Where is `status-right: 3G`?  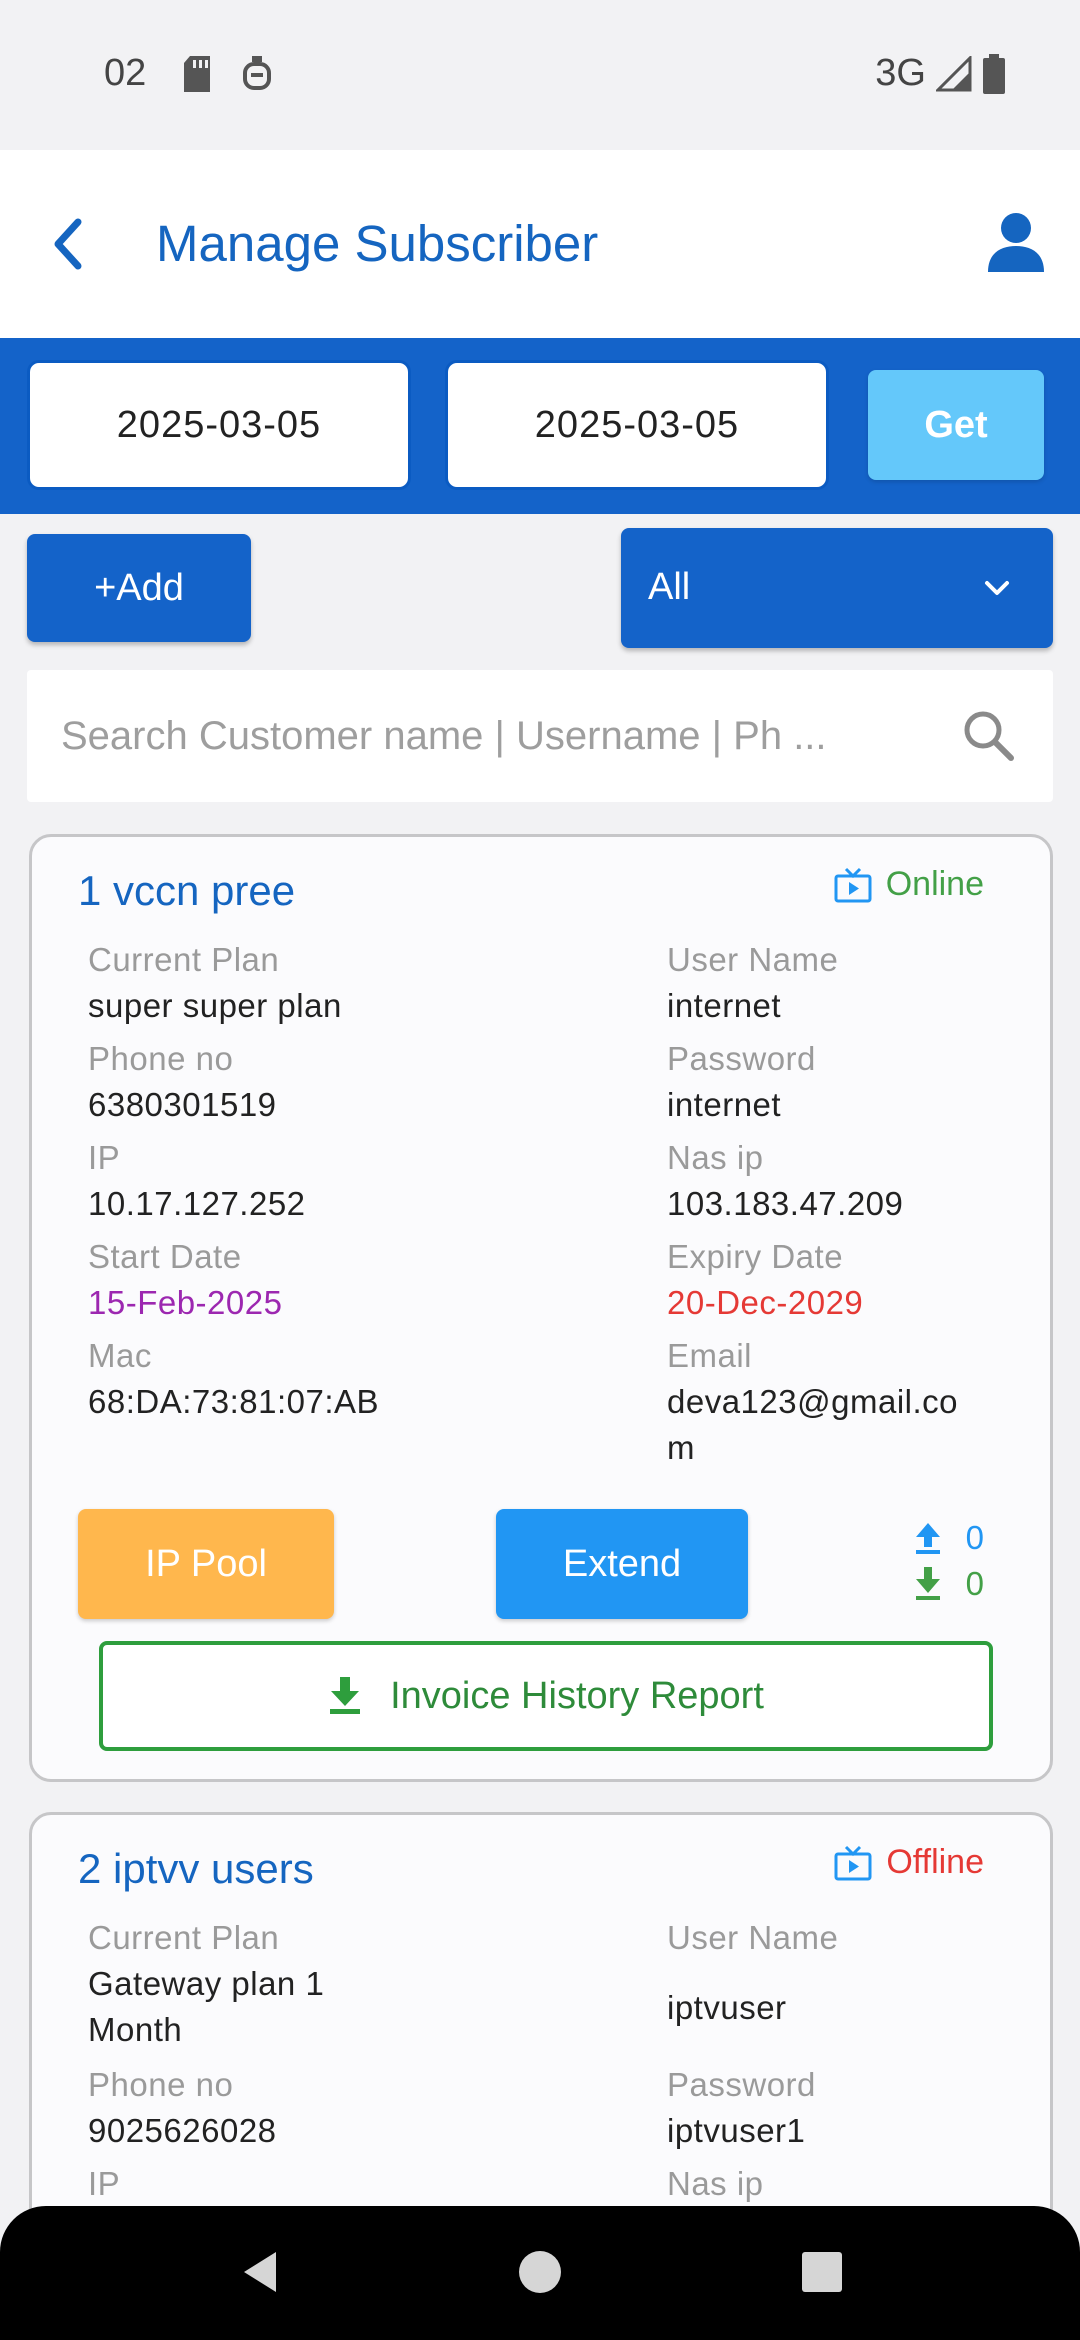 status-right: 3G is located at coordinates (940, 73).